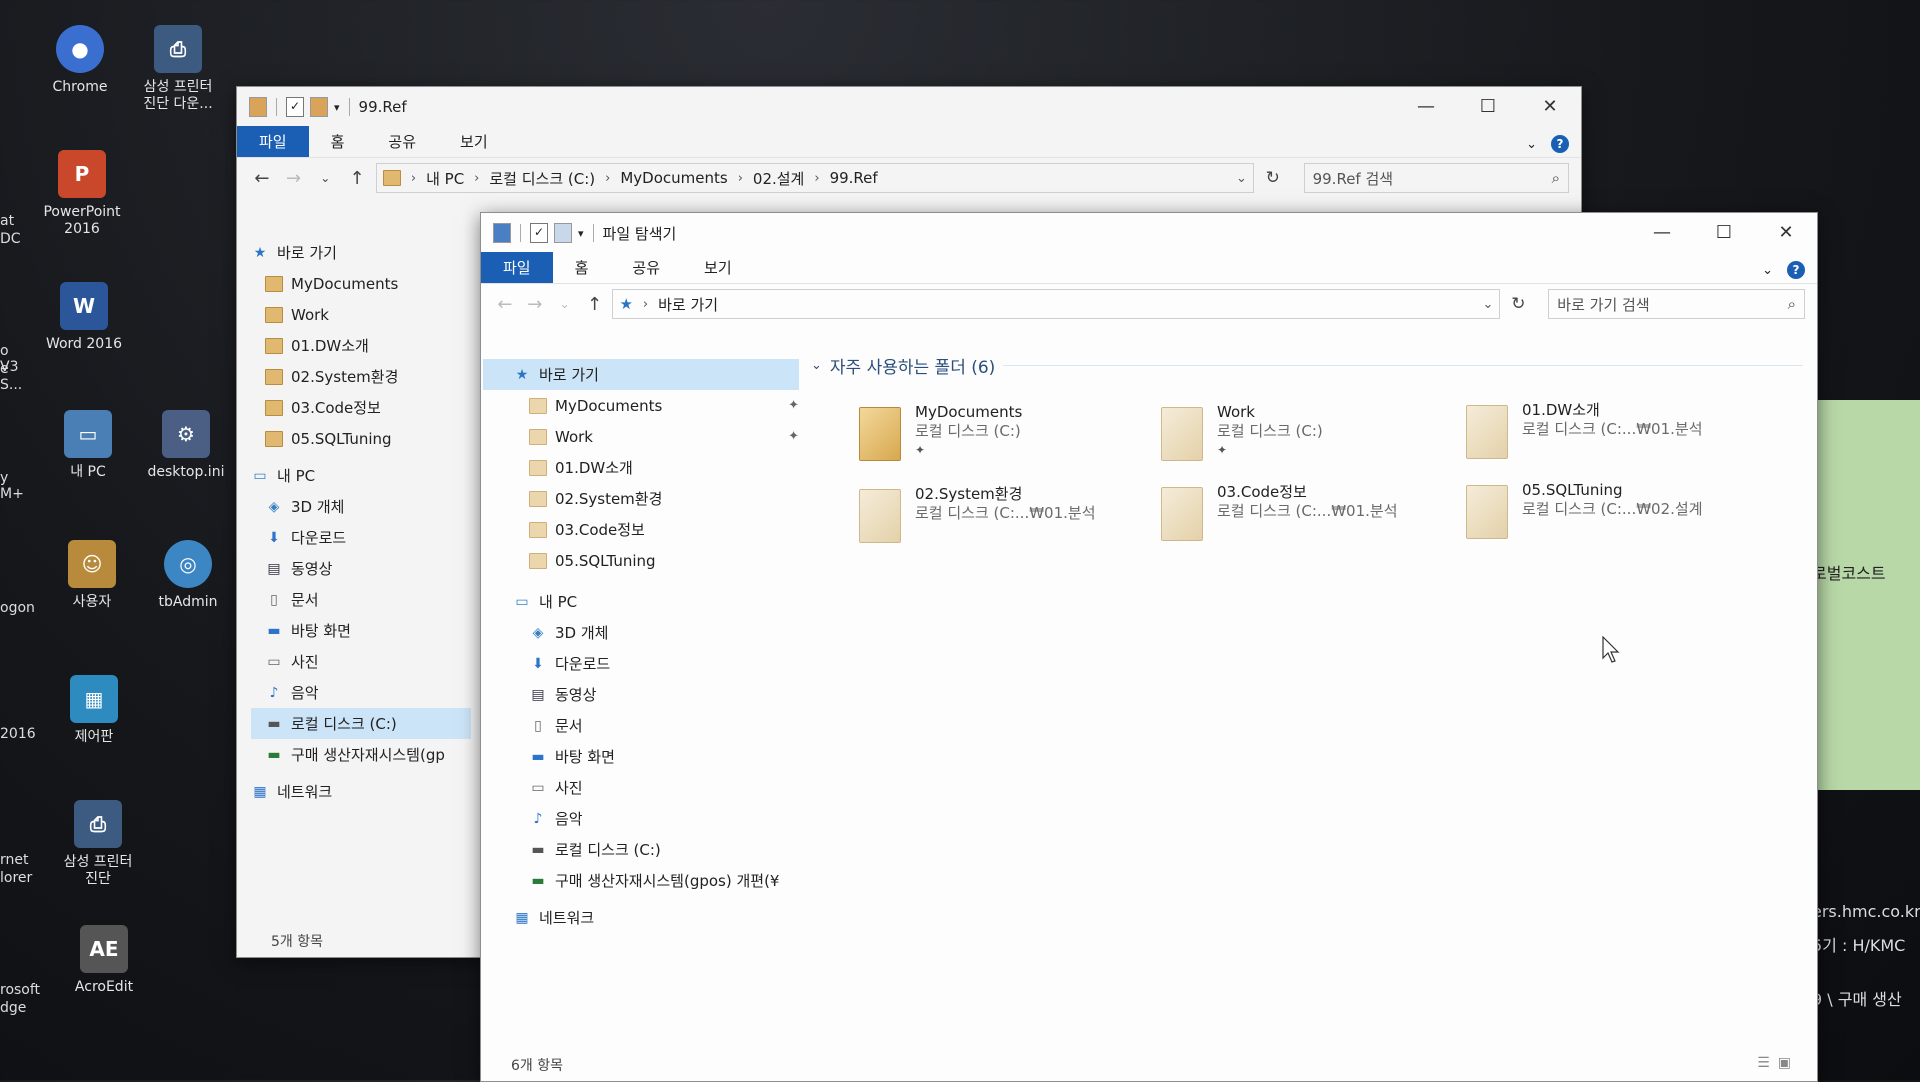  I want to click on folder-tile: MyDocuments 로컬 디스크 (C:) ✦, so click(1004, 442).